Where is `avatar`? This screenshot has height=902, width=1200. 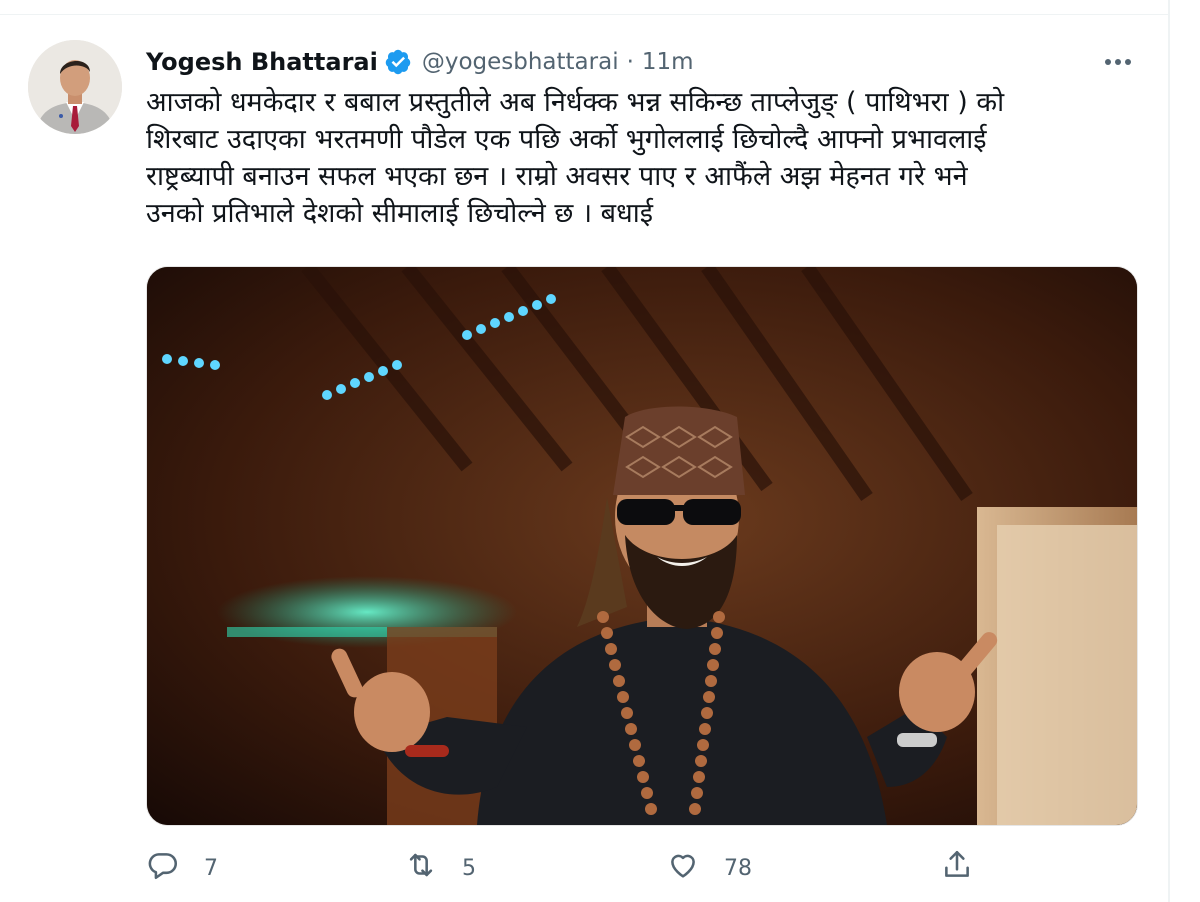
avatar is located at coordinates (75, 87).